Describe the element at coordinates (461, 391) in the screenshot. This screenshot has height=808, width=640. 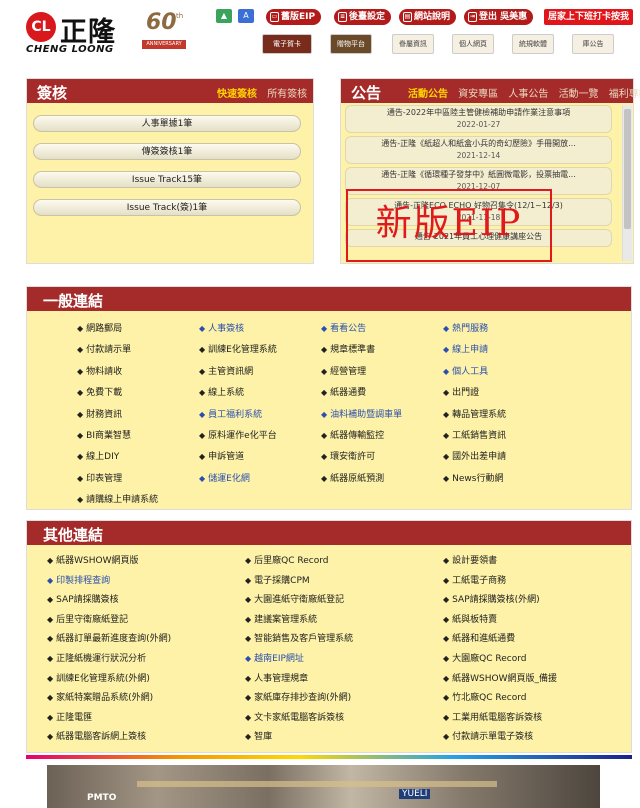
I see `link-item: ◆ 出門證` at that location.